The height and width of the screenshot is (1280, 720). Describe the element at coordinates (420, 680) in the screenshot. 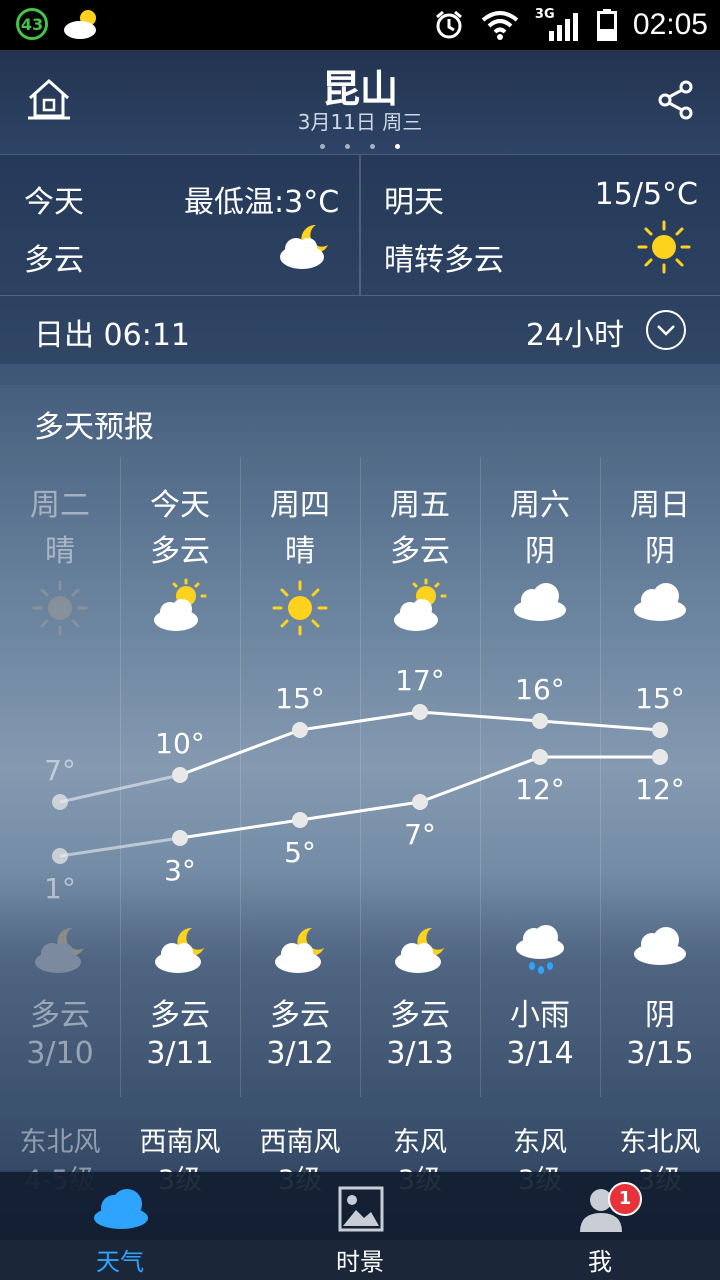

I see `high-temp-label: 17°` at that location.